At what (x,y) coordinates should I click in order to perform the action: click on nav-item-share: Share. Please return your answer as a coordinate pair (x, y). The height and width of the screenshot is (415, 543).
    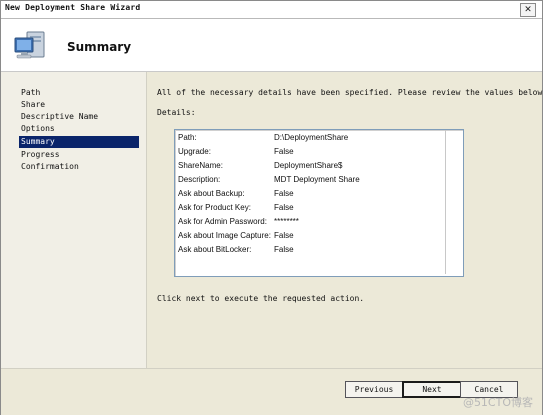
    Looking at the image, I should click on (79, 105).